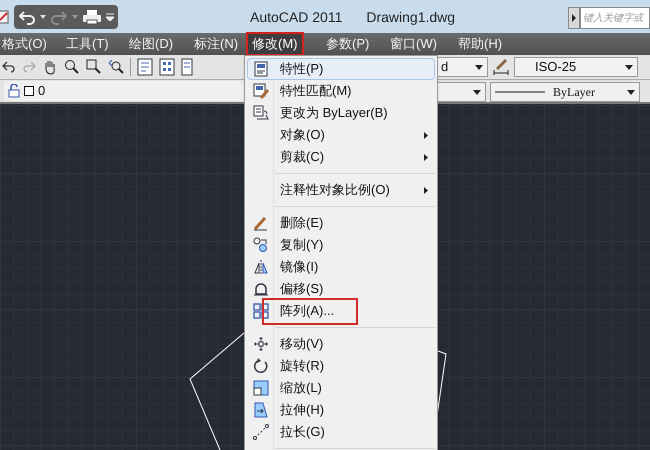  What do you see at coordinates (124, 91) in the screenshot?
I see `layer-dropdown: 0` at bounding box center [124, 91].